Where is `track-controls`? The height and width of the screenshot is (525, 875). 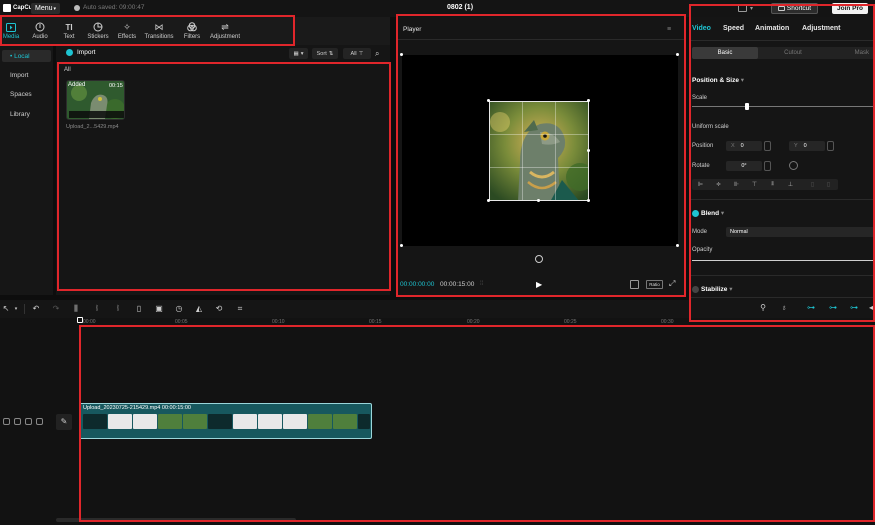
track-controls is located at coordinates (23, 421).